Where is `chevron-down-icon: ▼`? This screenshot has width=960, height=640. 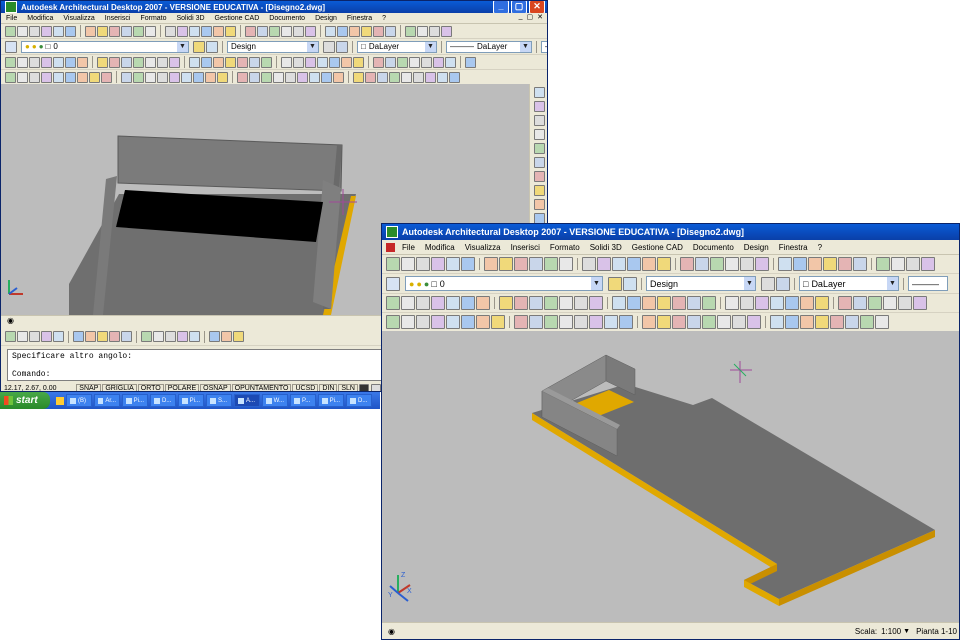
chevron-down-icon: ▼ is located at coordinates (892, 283).